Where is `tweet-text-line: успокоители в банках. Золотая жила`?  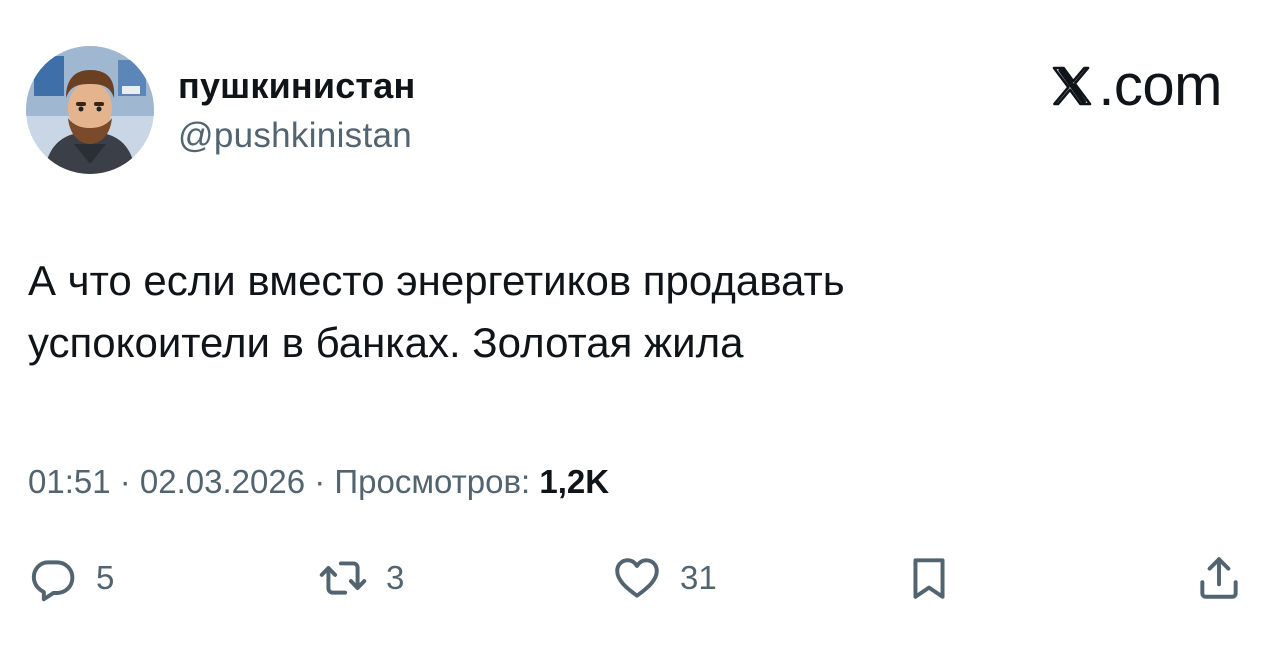
tweet-text-line: успокоители в банках. Золотая жила is located at coordinates (386, 342).